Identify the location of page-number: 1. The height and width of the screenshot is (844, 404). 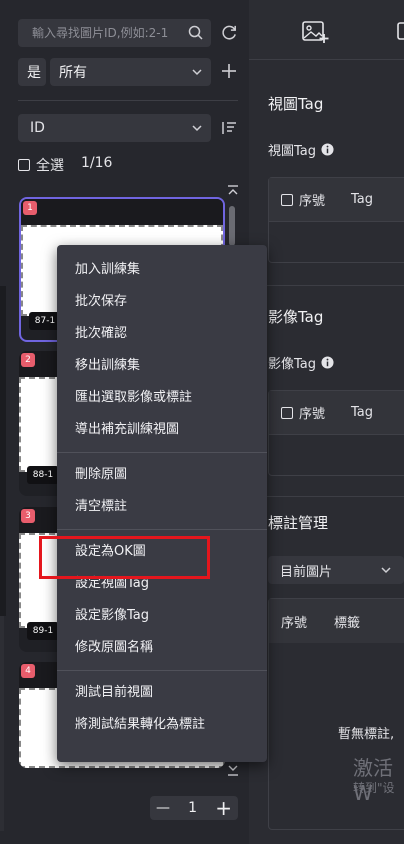
(192, 808).